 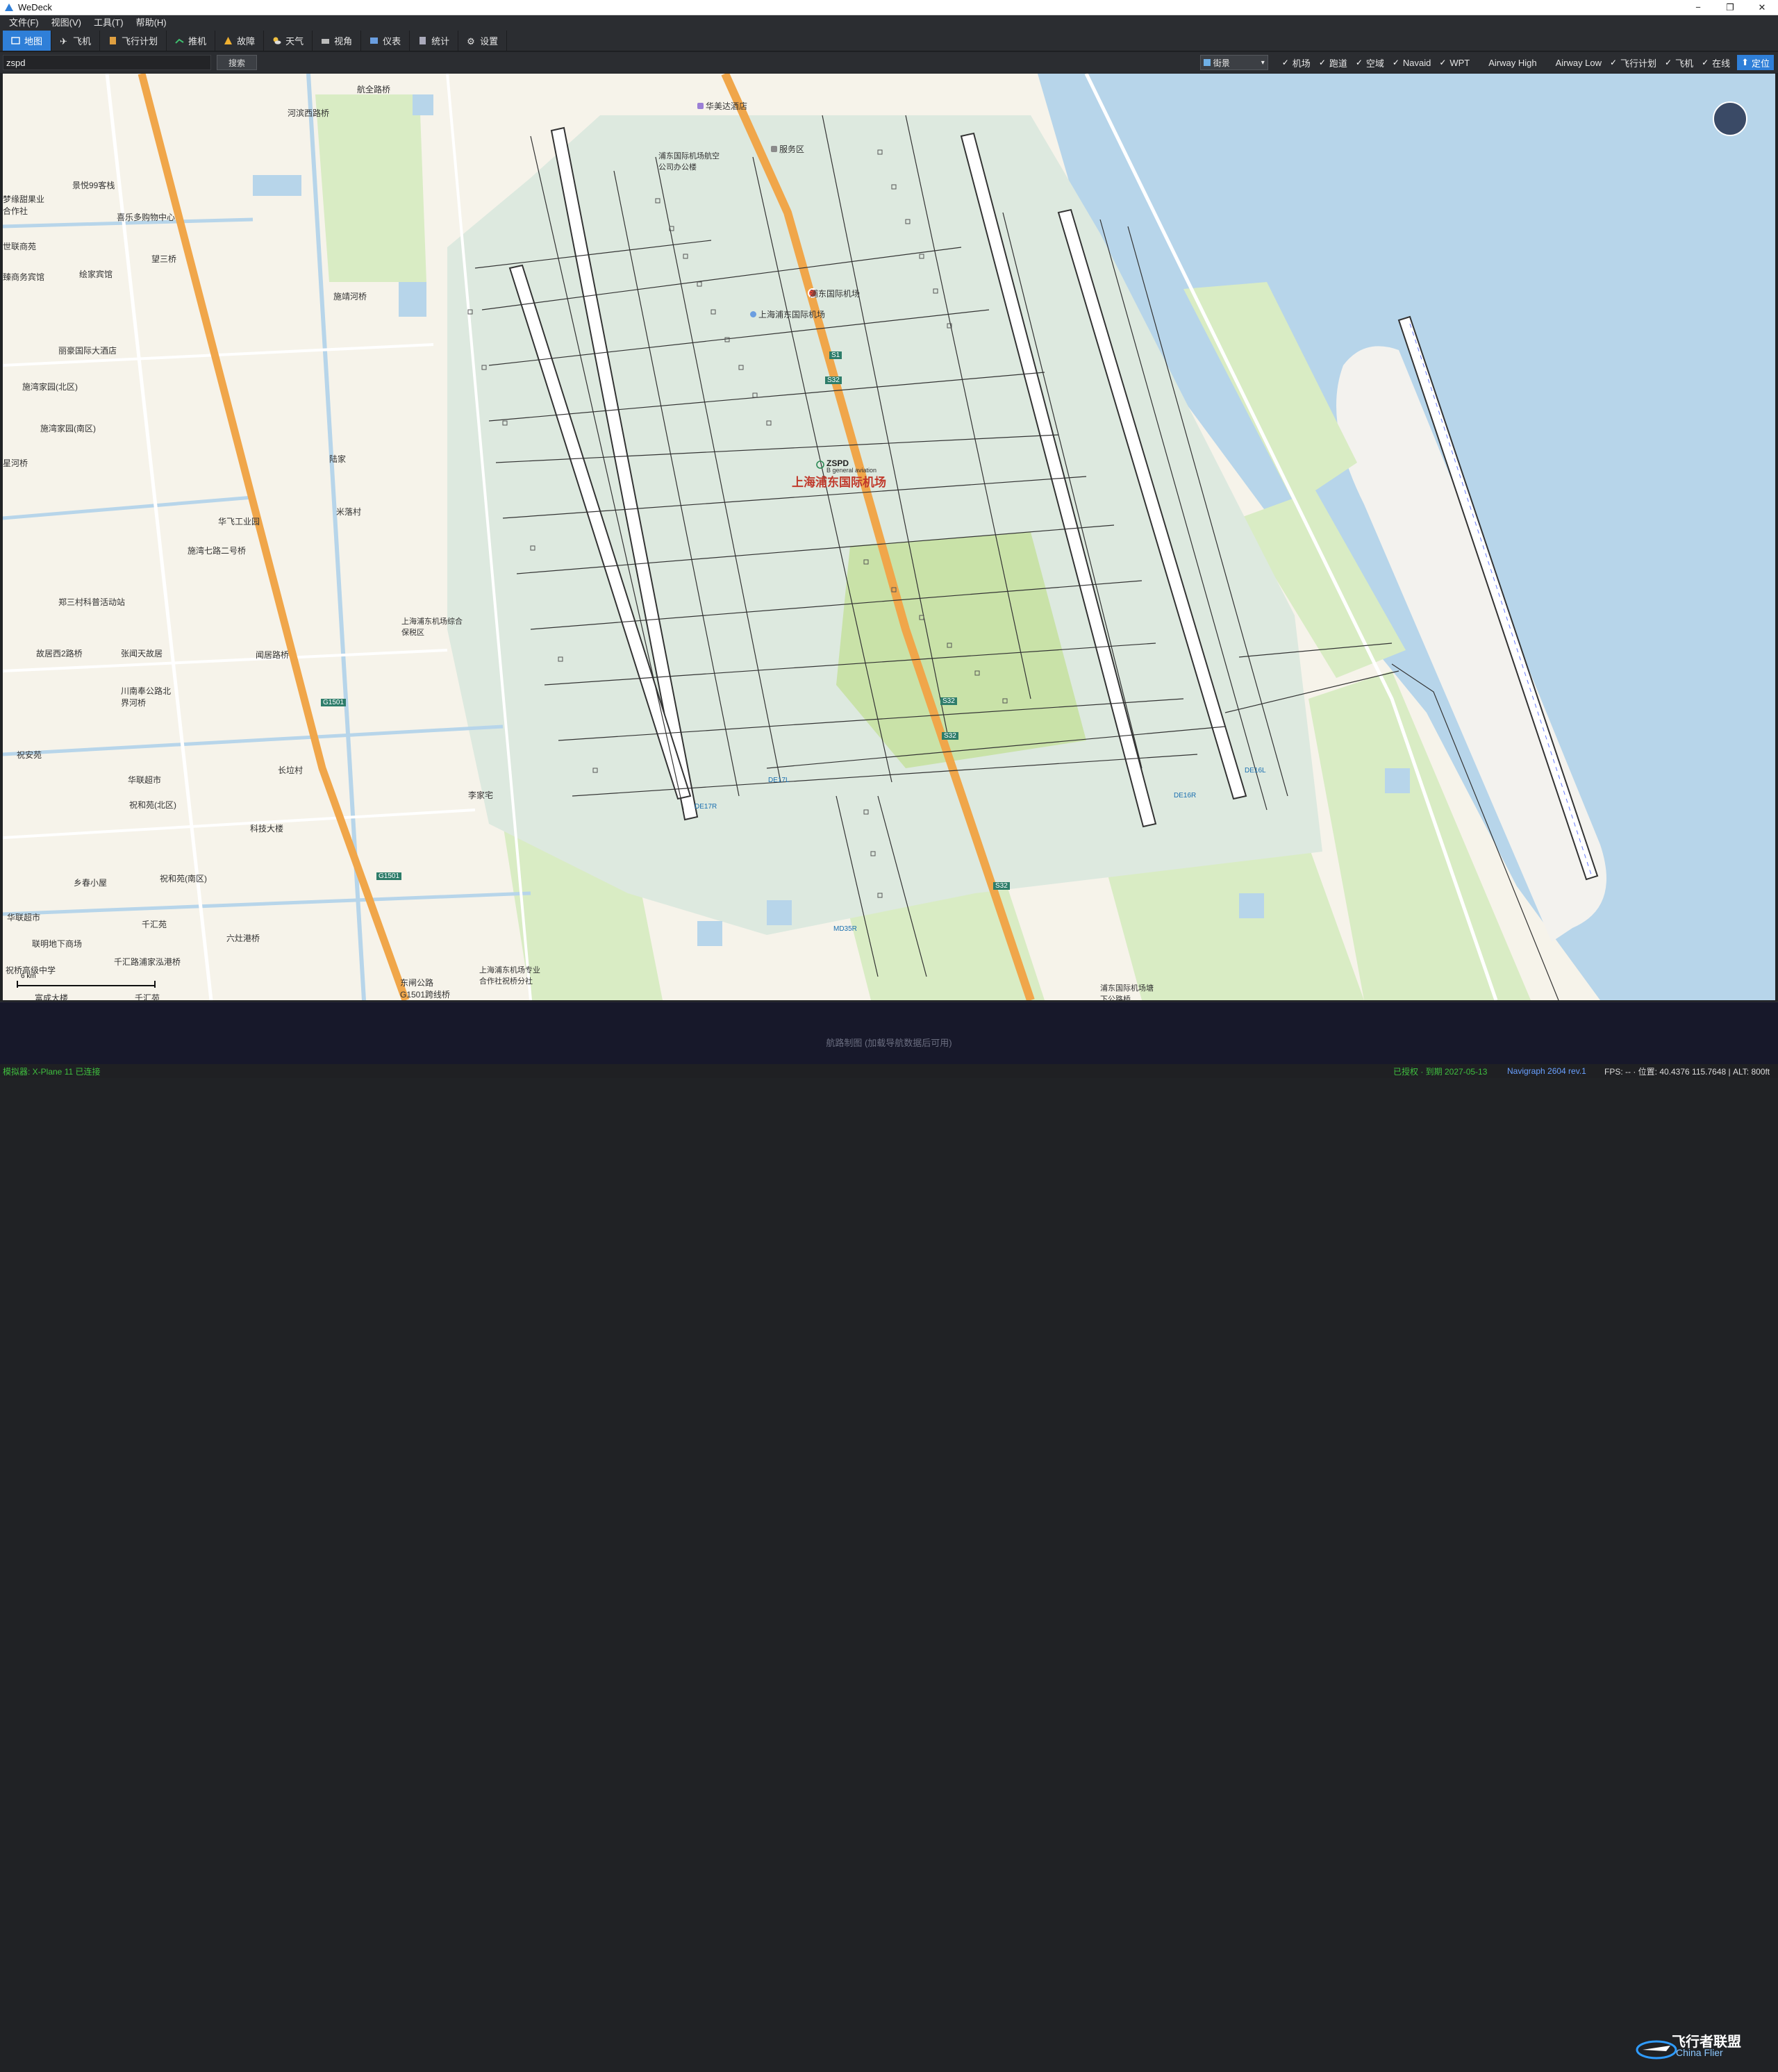 I want to click on place-label: 星河桥, so click(x=15, y=463).